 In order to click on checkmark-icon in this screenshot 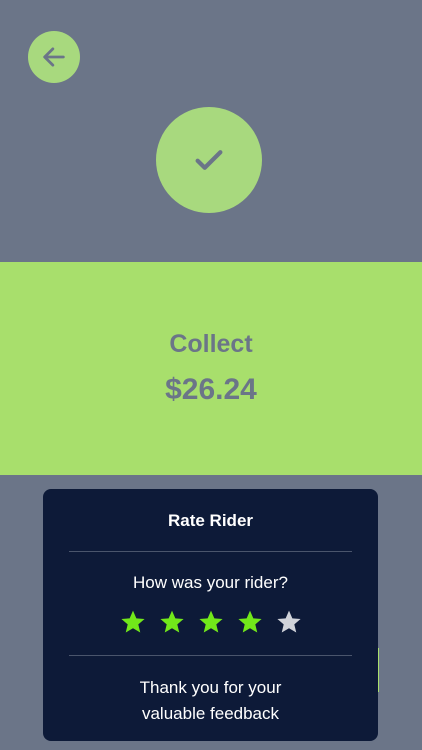, I will do `click(209, 160)`.